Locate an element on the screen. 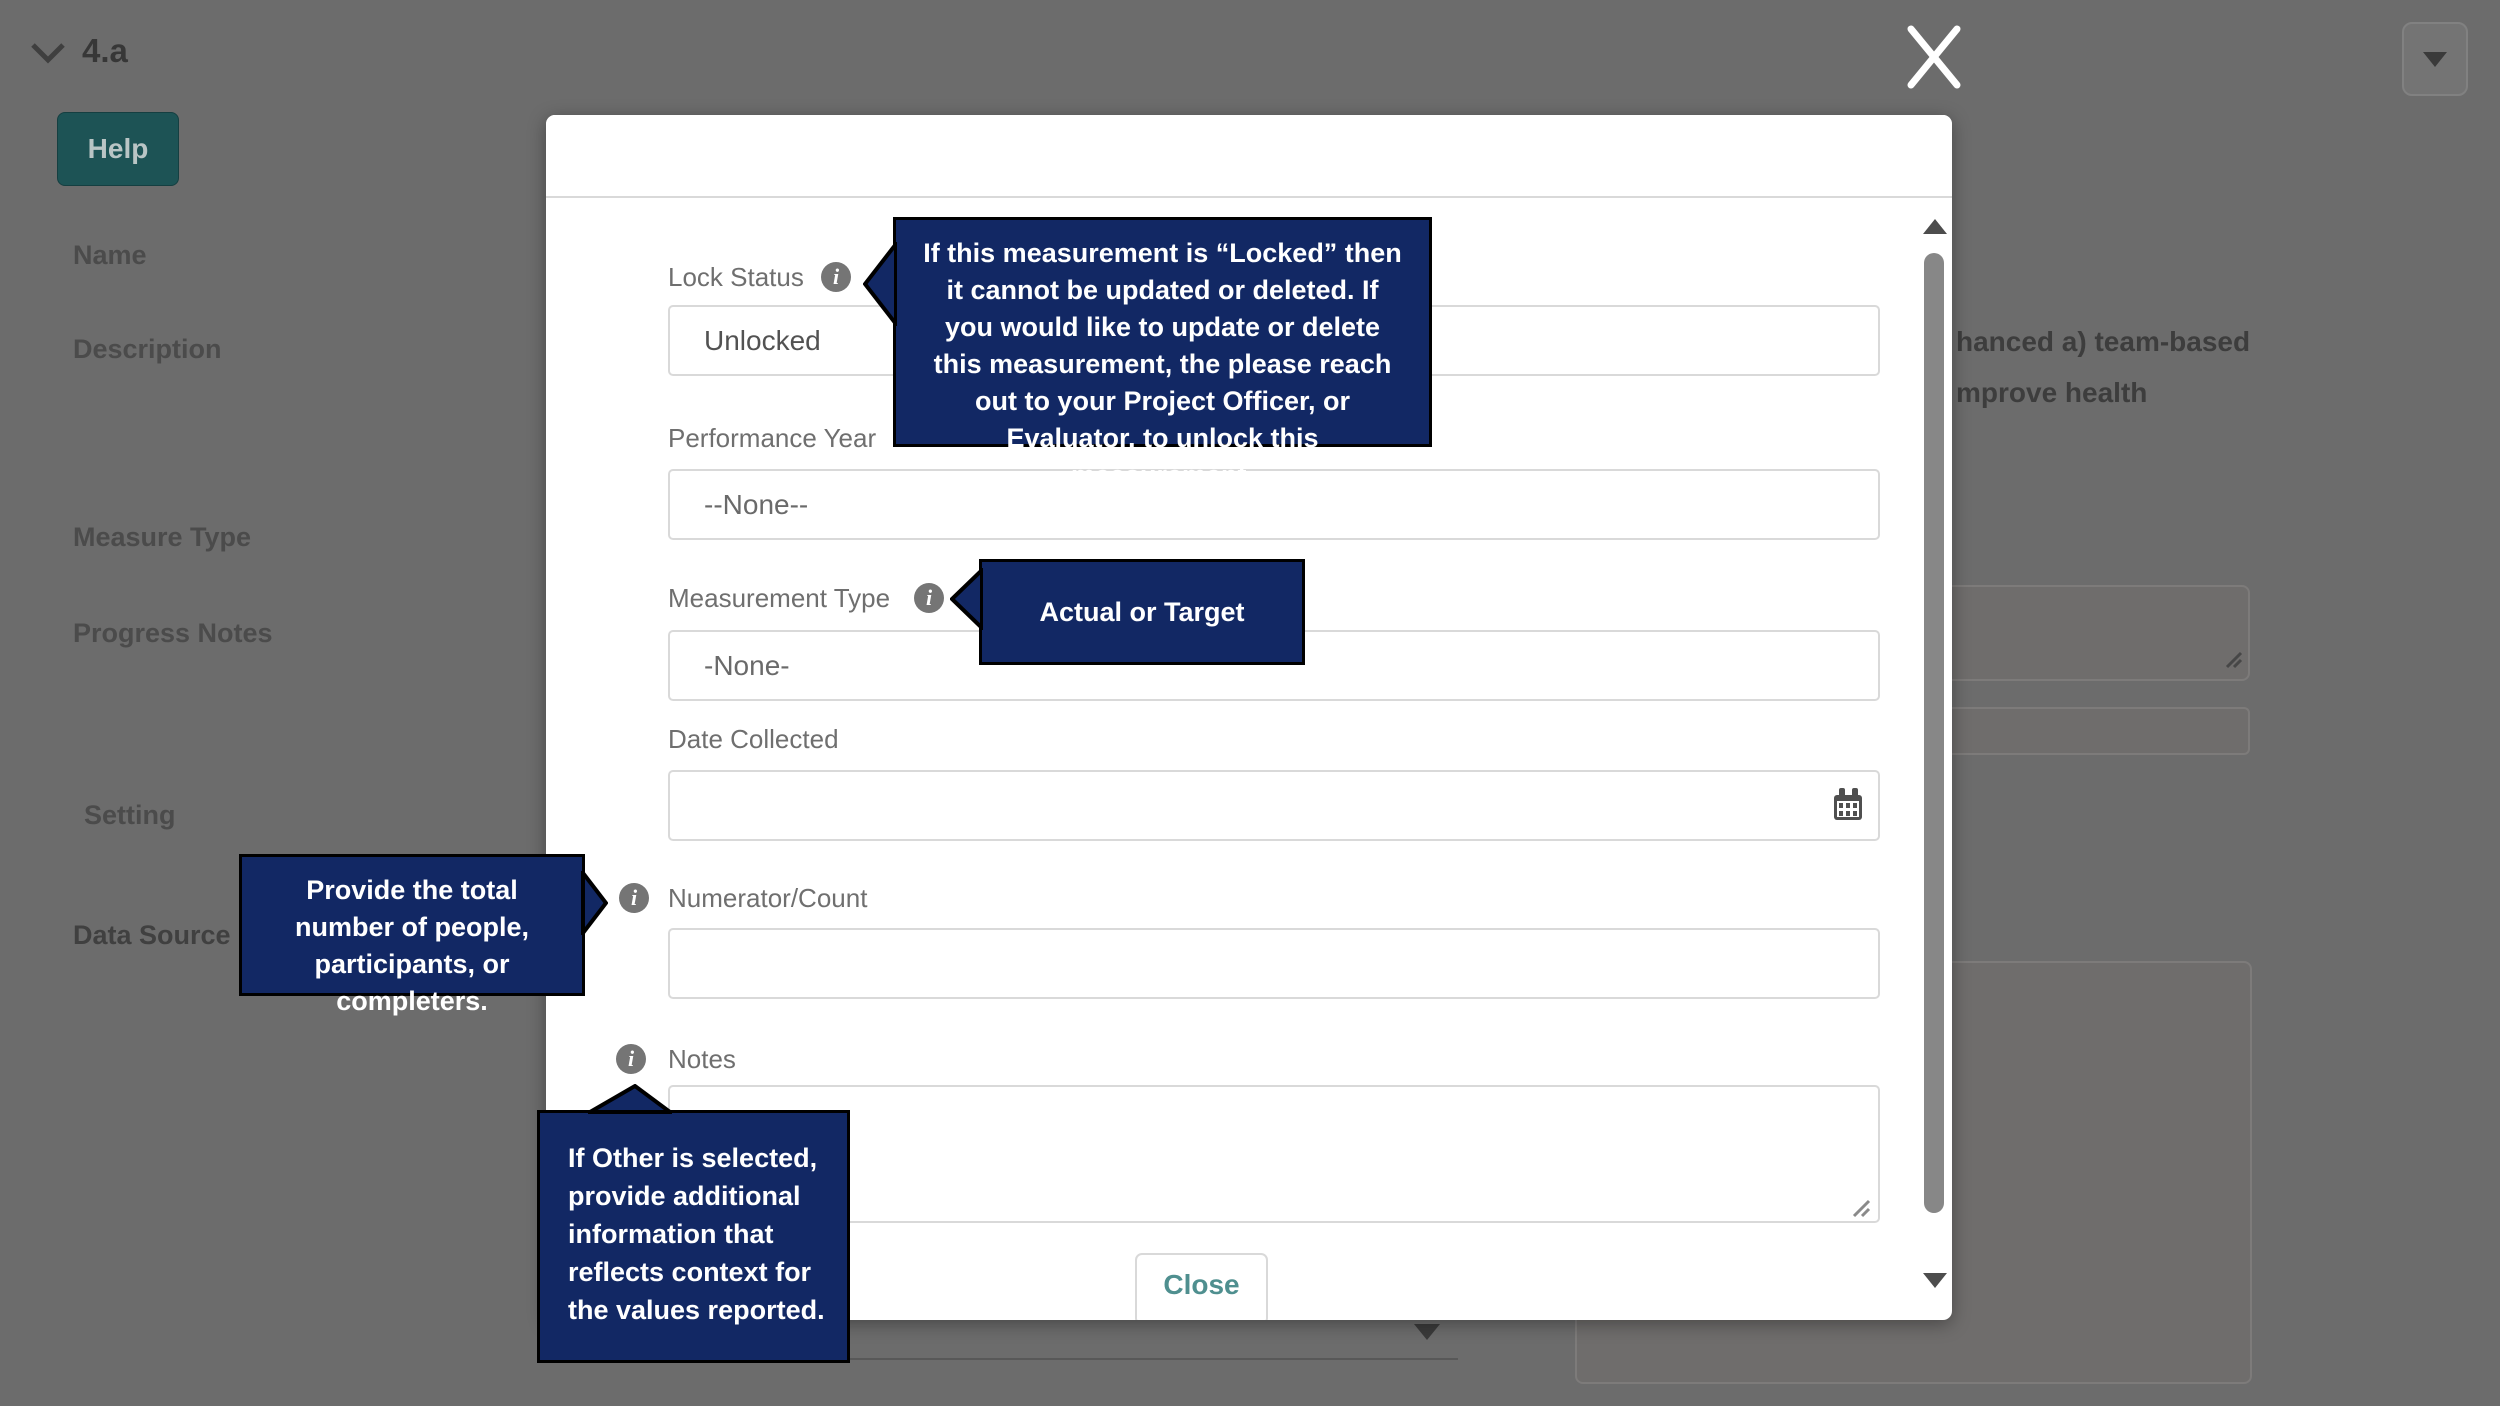 The height and width of the screenshot is (1406, 2500). modal-close-button is located at coordinates (1934, 59).